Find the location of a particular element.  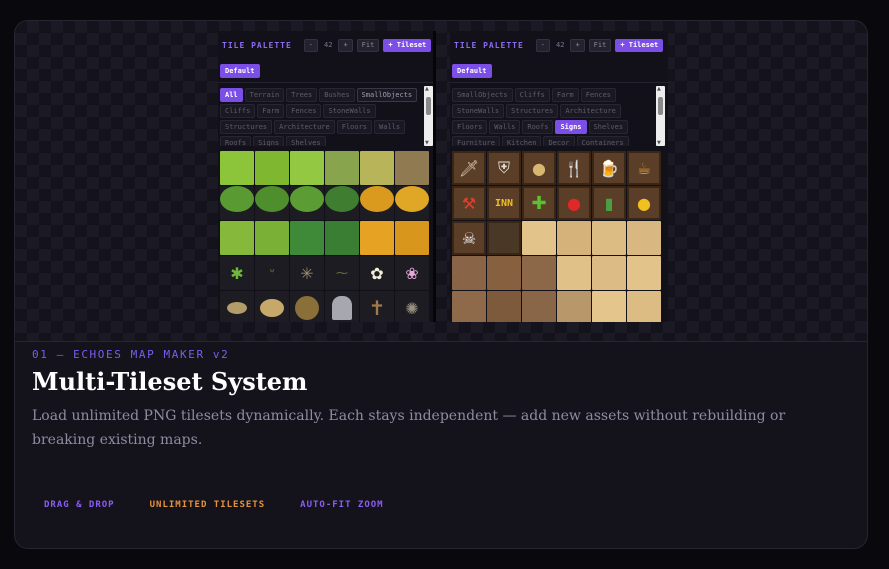

flower-icon: ✿ is located at coordinates (377, 273).